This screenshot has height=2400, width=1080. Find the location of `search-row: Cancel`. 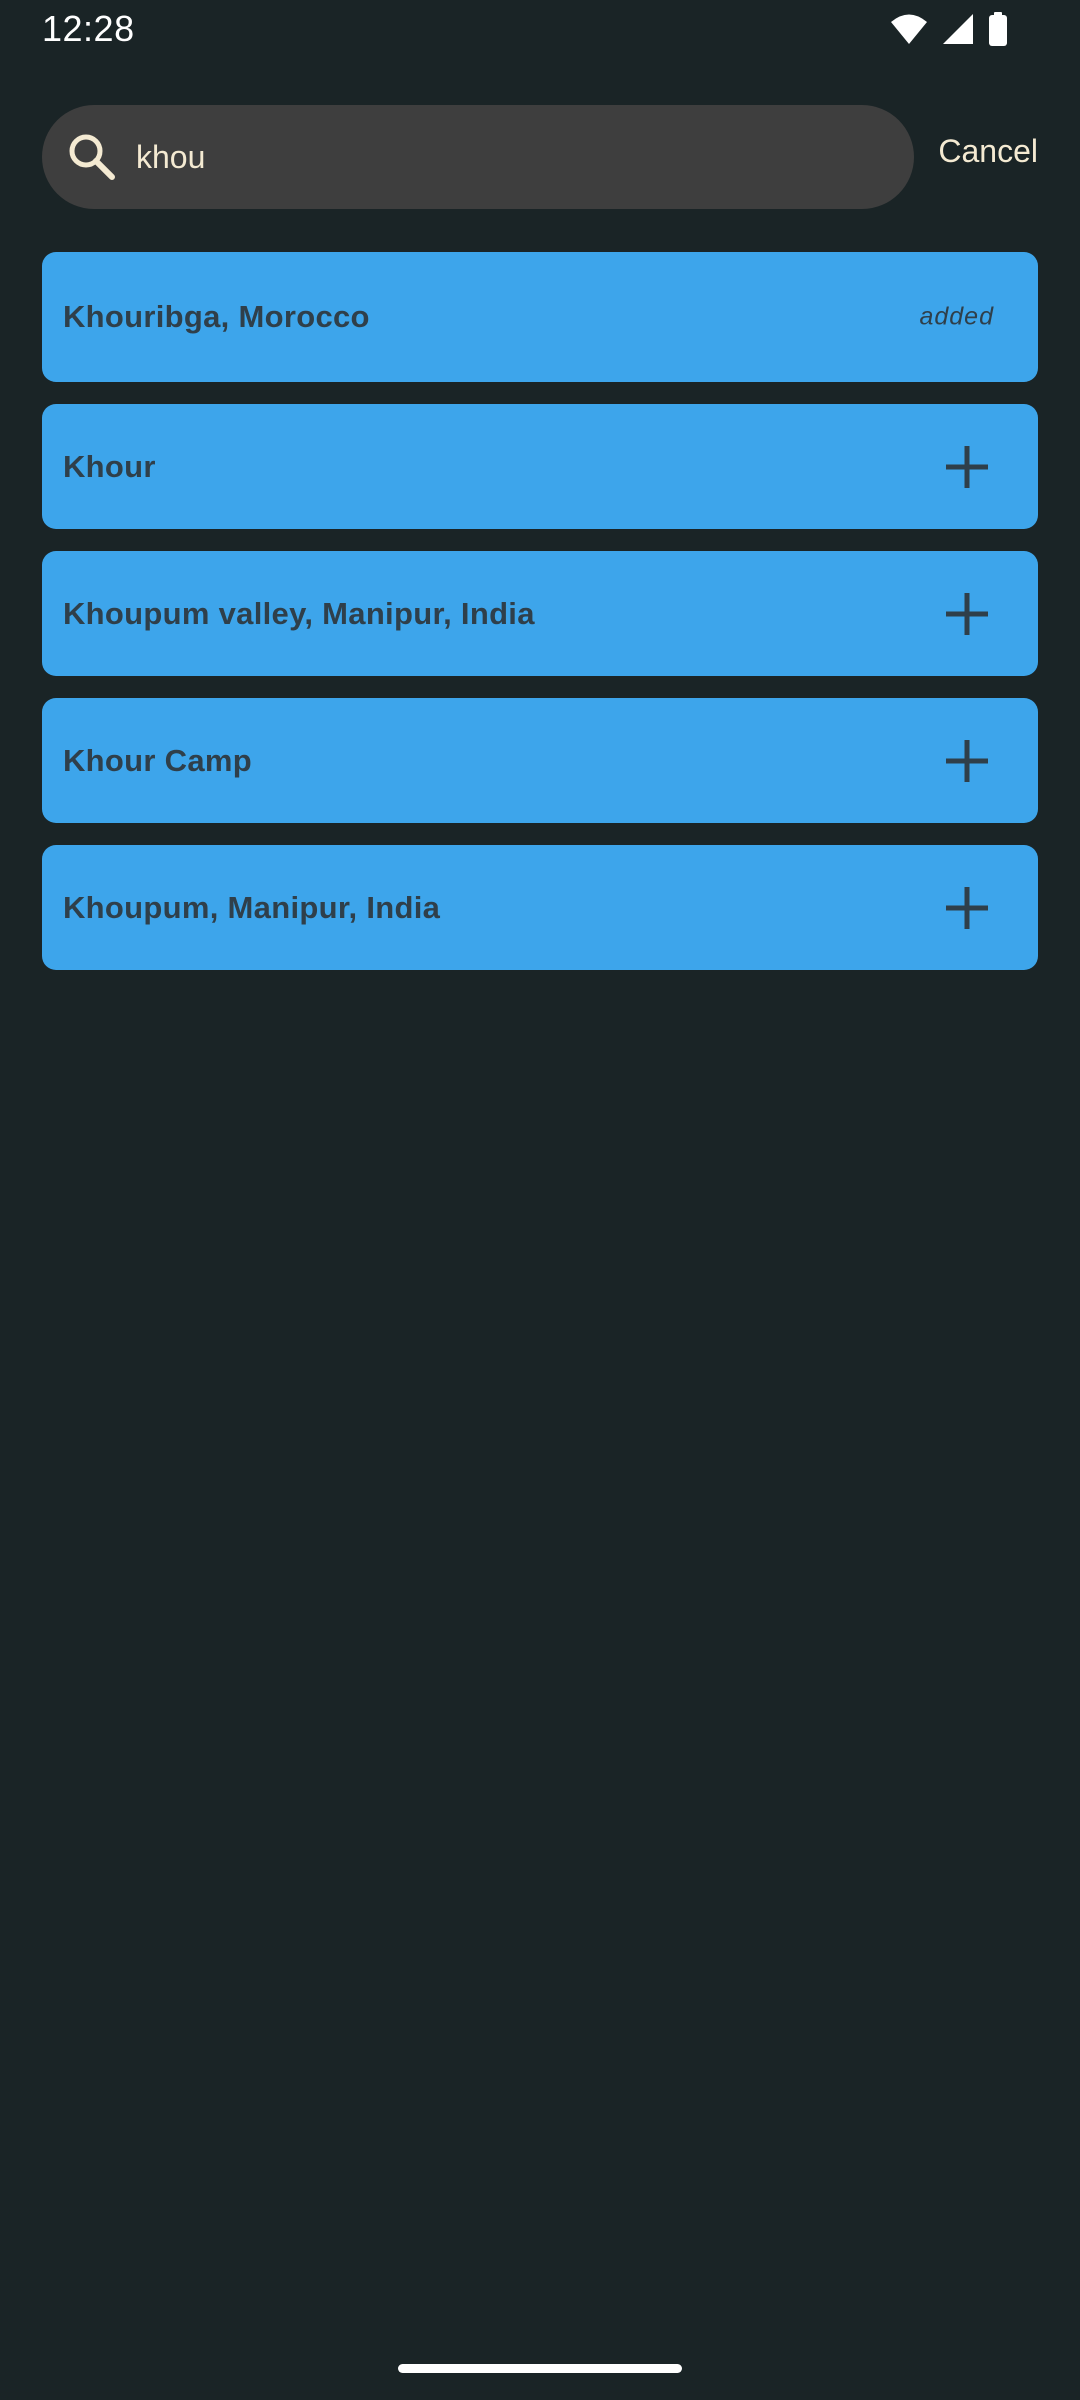

search-row: Cancel is located at coordinates (540, 157).